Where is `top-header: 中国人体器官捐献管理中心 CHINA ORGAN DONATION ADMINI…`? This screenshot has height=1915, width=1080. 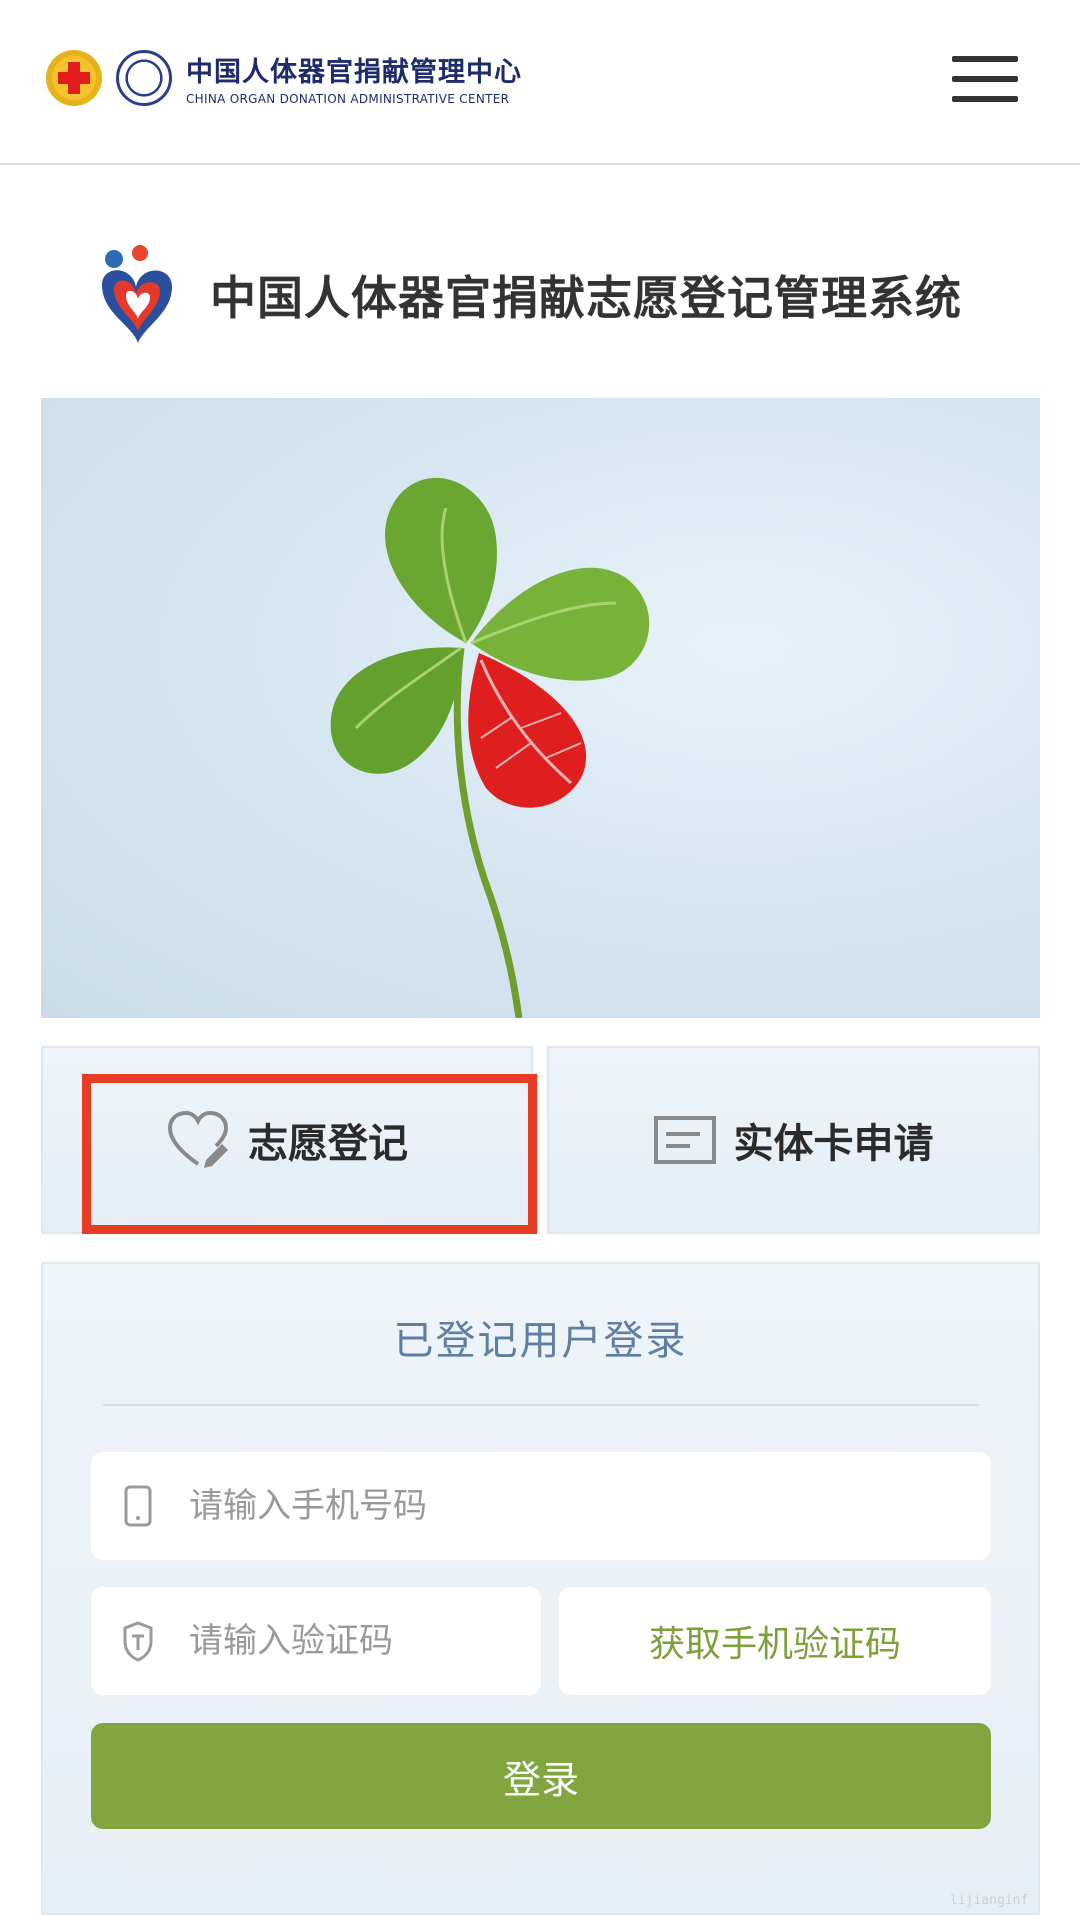 top-header: 中国人体器官捐献管理中心 CHINA ORGAN DONATION ADMINI… is located at coordinates (540, 82).